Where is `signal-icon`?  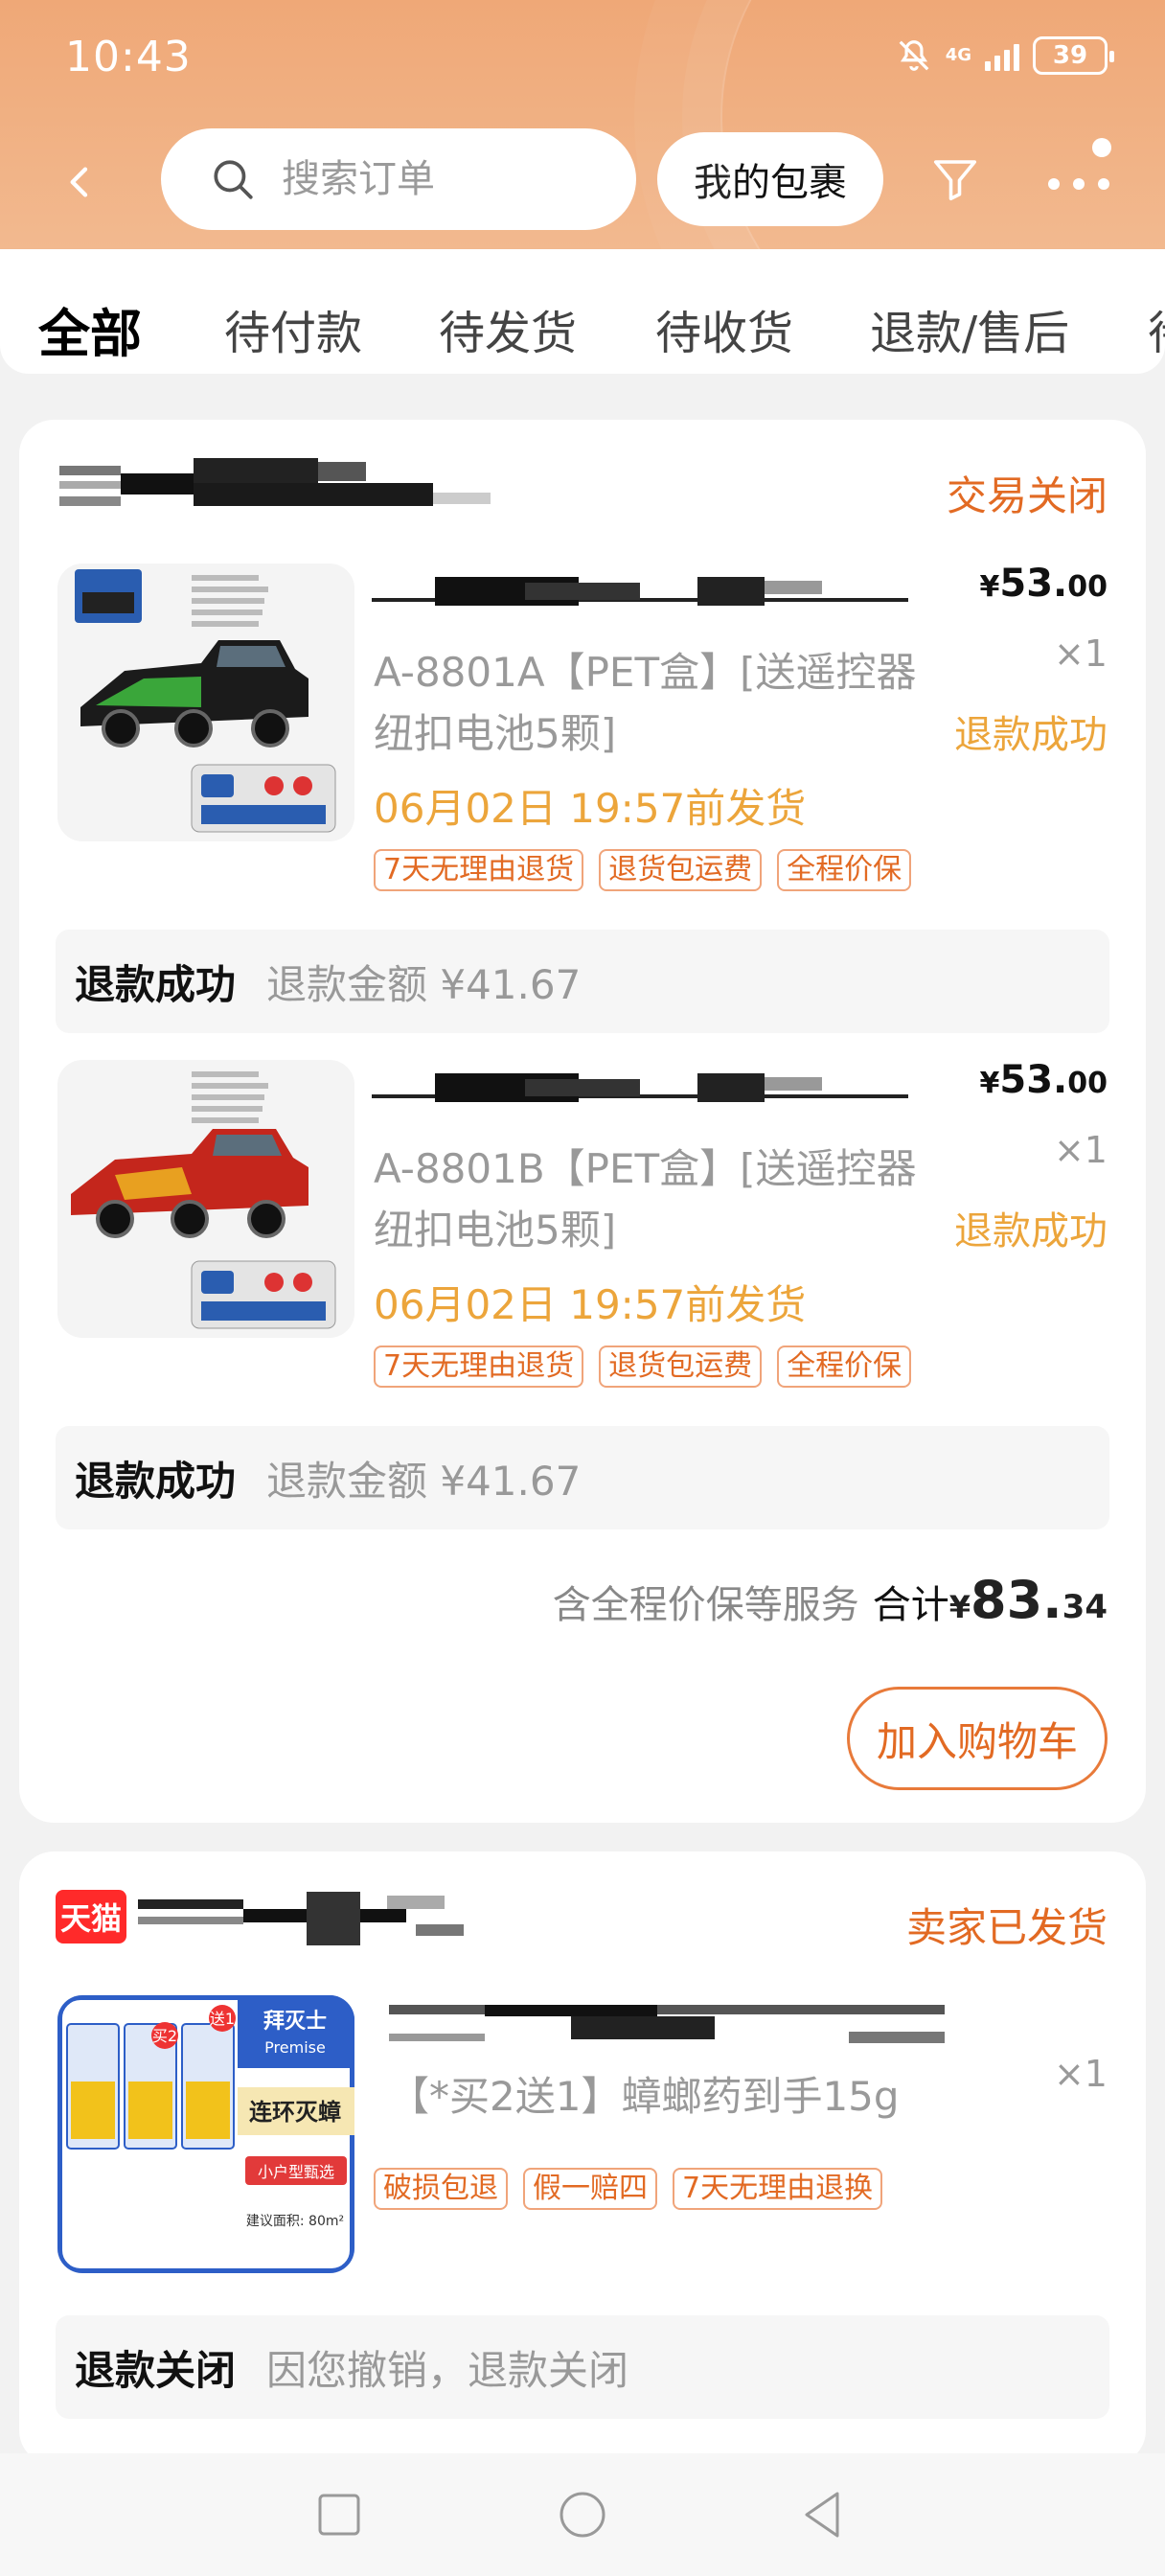
signal-icon is located at coordinates (1002, 55).